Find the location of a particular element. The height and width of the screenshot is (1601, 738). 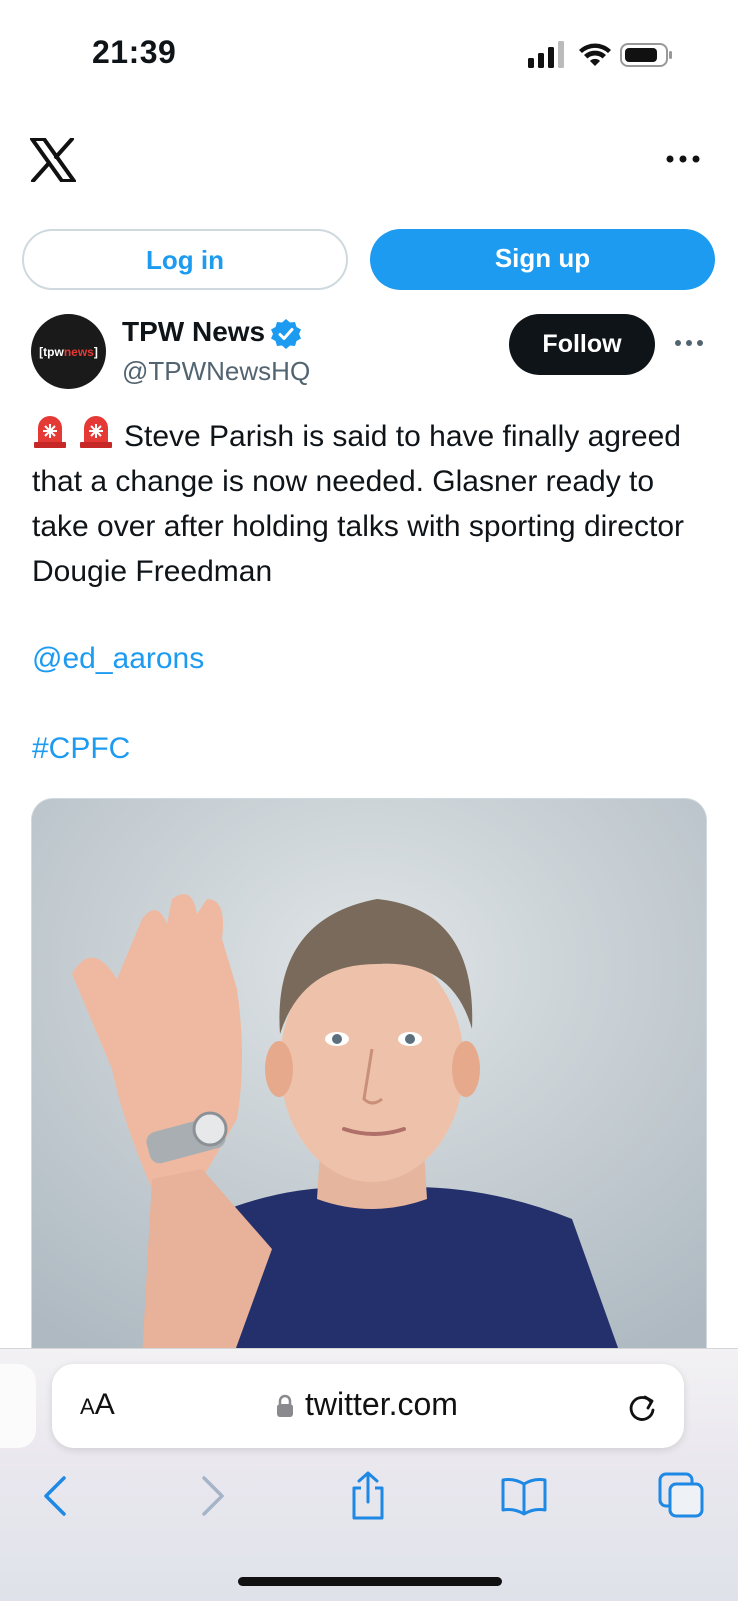

forward-icon is located at coordinates (213, 1496).